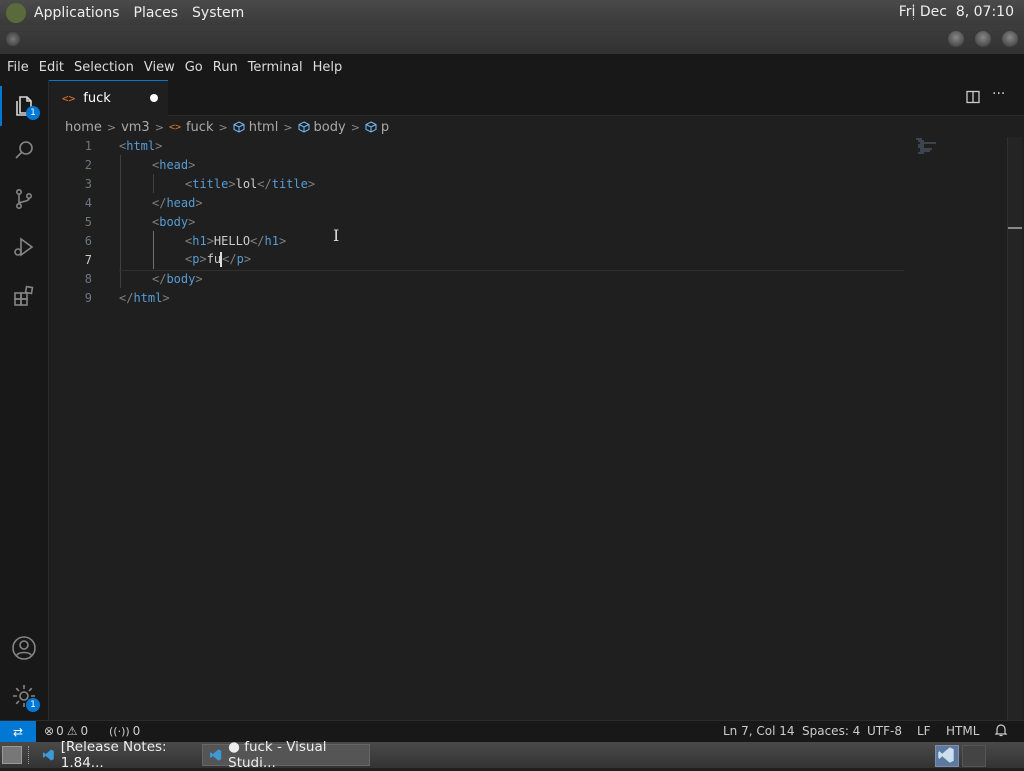 This screenshot has height=771, width=1024. I want to click on breadcrumb-p: p, so click(377, 127).